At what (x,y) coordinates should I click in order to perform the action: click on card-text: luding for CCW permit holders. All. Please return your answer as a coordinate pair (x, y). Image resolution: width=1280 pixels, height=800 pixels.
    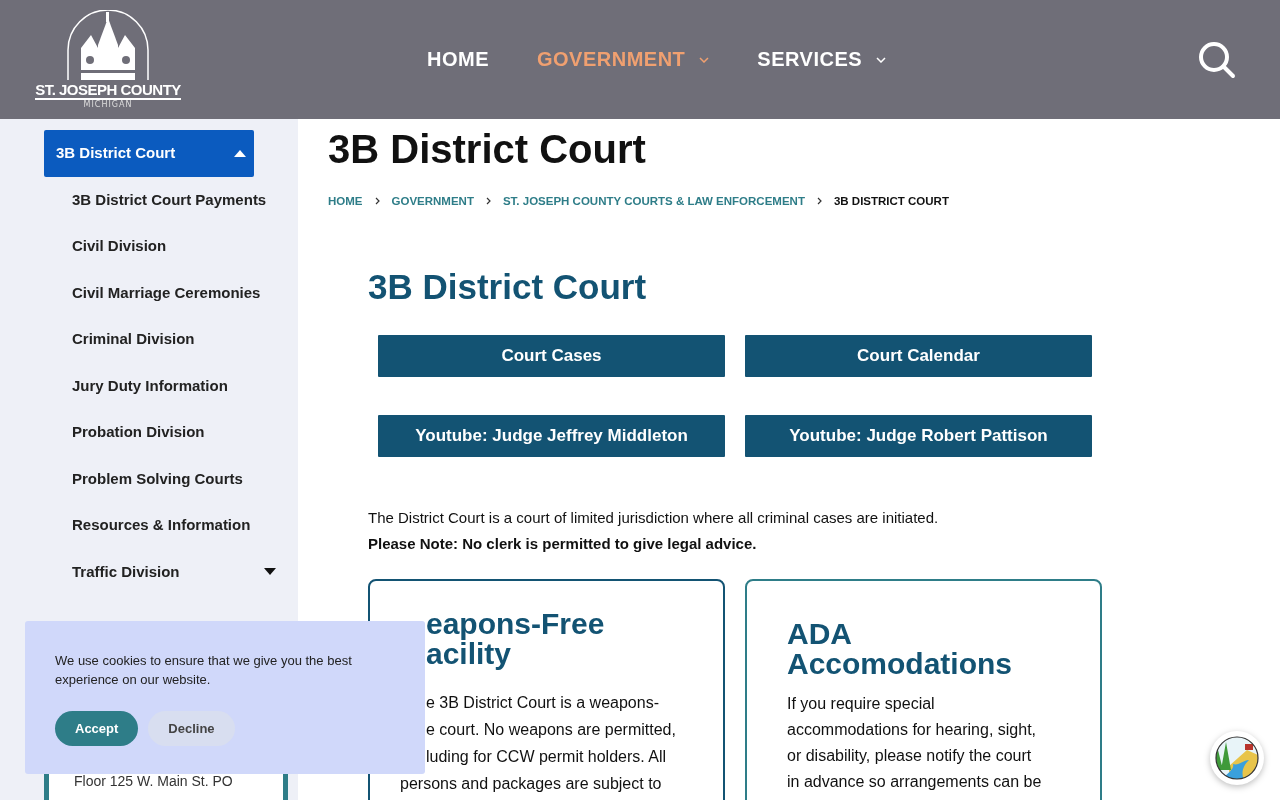
    Looking at the image, I should click on (546, 757).